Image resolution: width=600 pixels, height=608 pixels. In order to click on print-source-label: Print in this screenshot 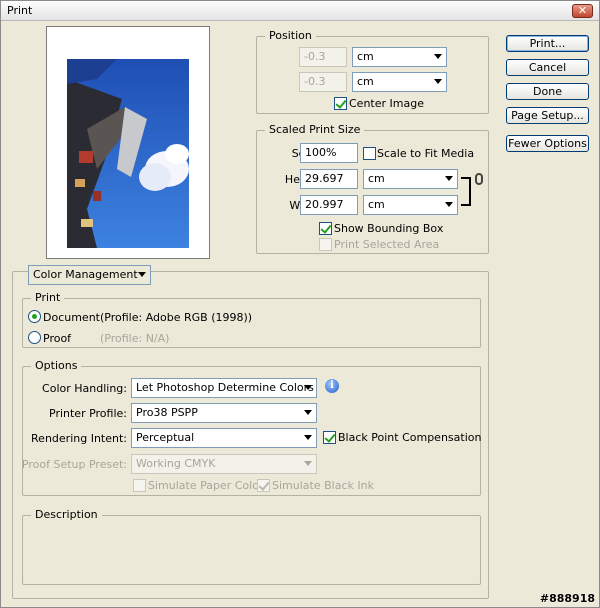, I will do `click(48, 297)`.